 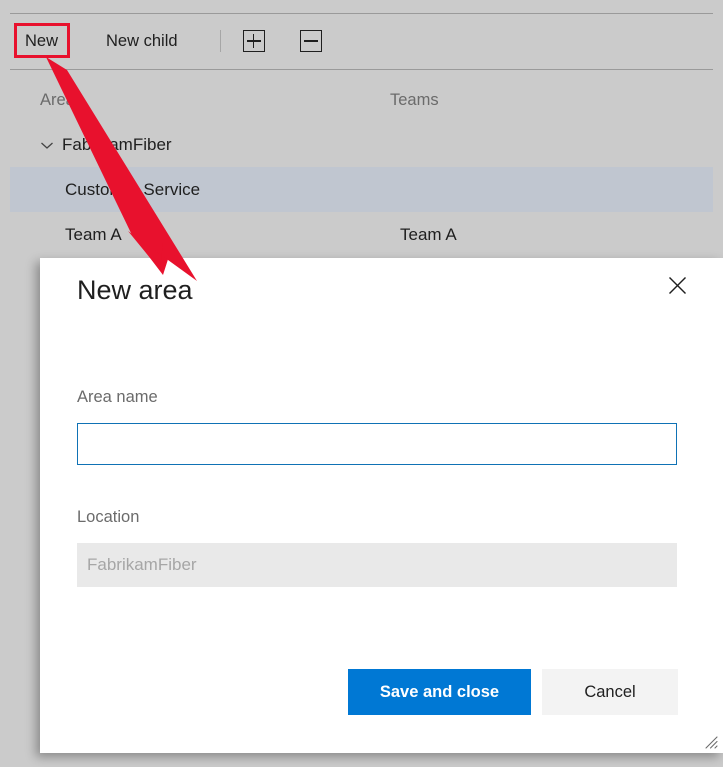 What do you see at coordinates (135, 290) in the screenshot?
I see `dialog-title: New area` at bounding box center [135, 290].